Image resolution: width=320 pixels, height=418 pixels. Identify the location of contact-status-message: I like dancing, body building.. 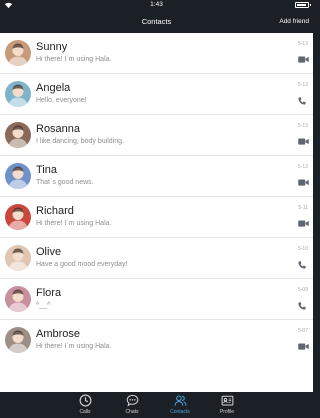
(80, 141).